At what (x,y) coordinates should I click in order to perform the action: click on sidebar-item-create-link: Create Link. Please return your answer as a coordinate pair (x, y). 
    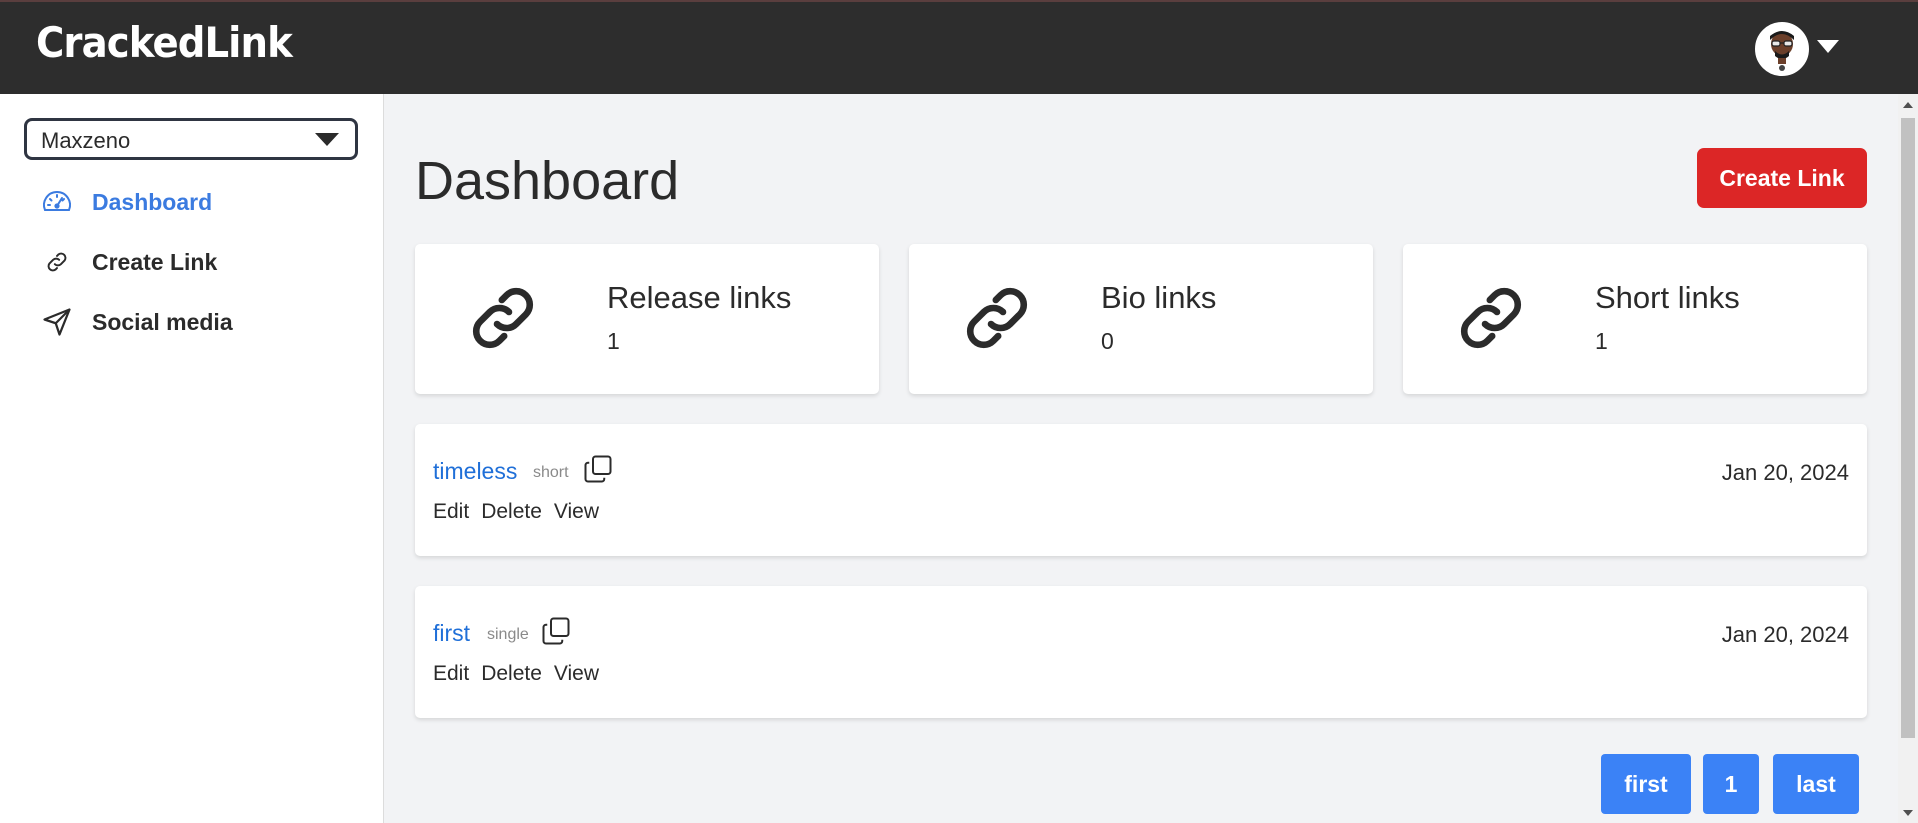
    Looking at the image, I should click on (128, 262).